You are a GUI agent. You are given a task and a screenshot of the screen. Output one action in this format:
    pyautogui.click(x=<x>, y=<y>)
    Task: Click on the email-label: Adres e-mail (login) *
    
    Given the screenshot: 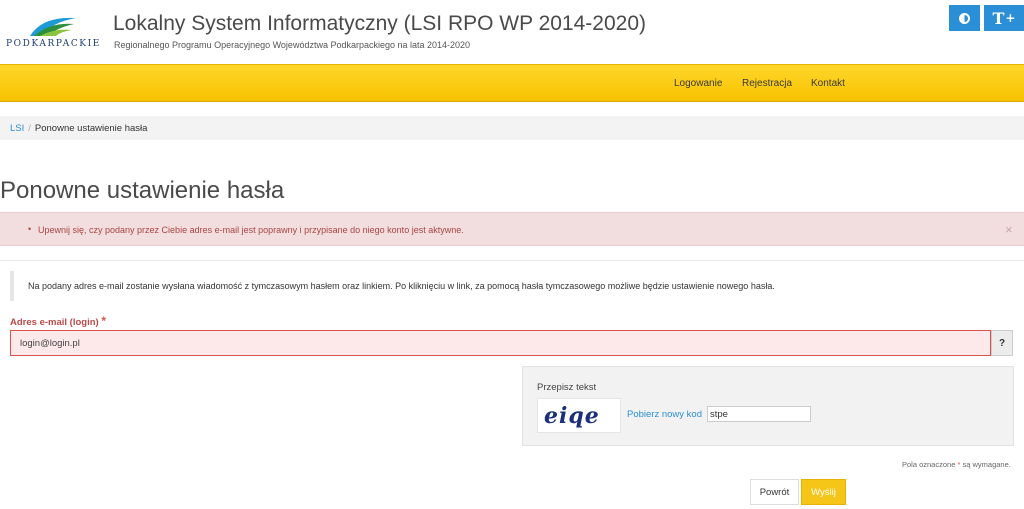 What is the action you would take?
    pyautogui.click(x=58, y=321)
    